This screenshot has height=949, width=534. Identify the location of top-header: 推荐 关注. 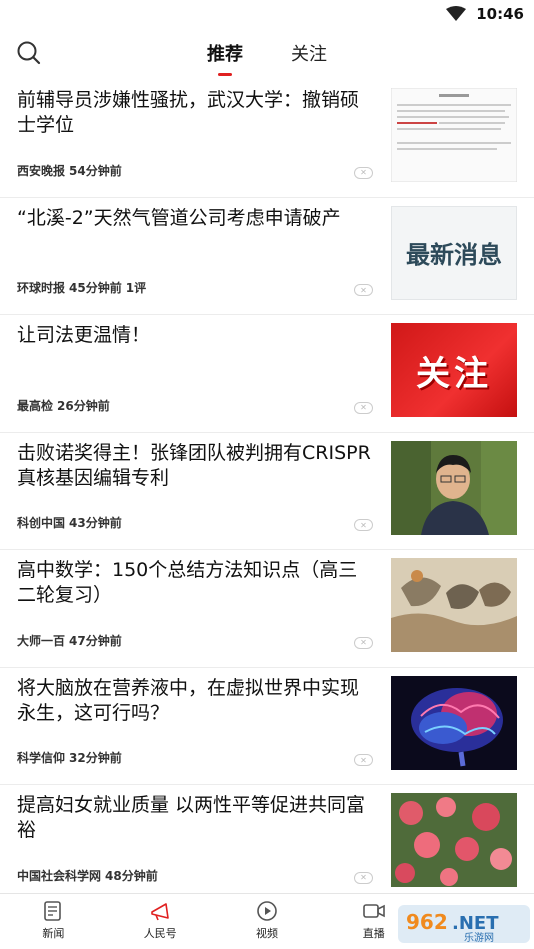
(267, 54).